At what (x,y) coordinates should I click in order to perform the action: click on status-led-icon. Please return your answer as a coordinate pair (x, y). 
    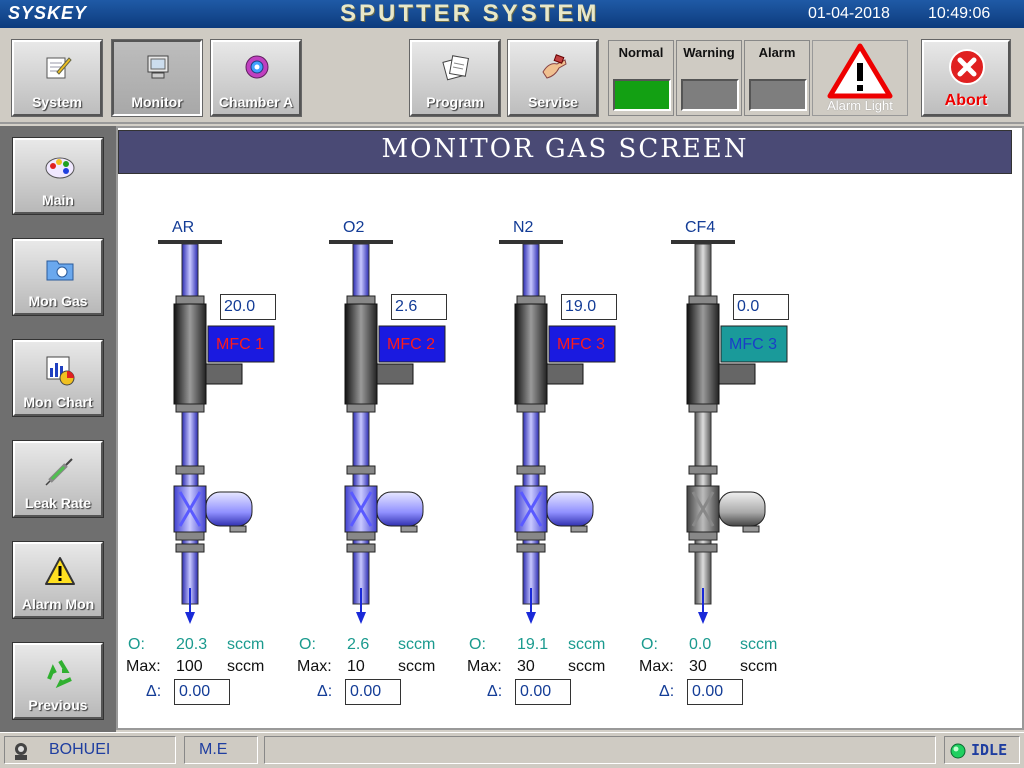
    Looking at the image, I should click on (958, 751).